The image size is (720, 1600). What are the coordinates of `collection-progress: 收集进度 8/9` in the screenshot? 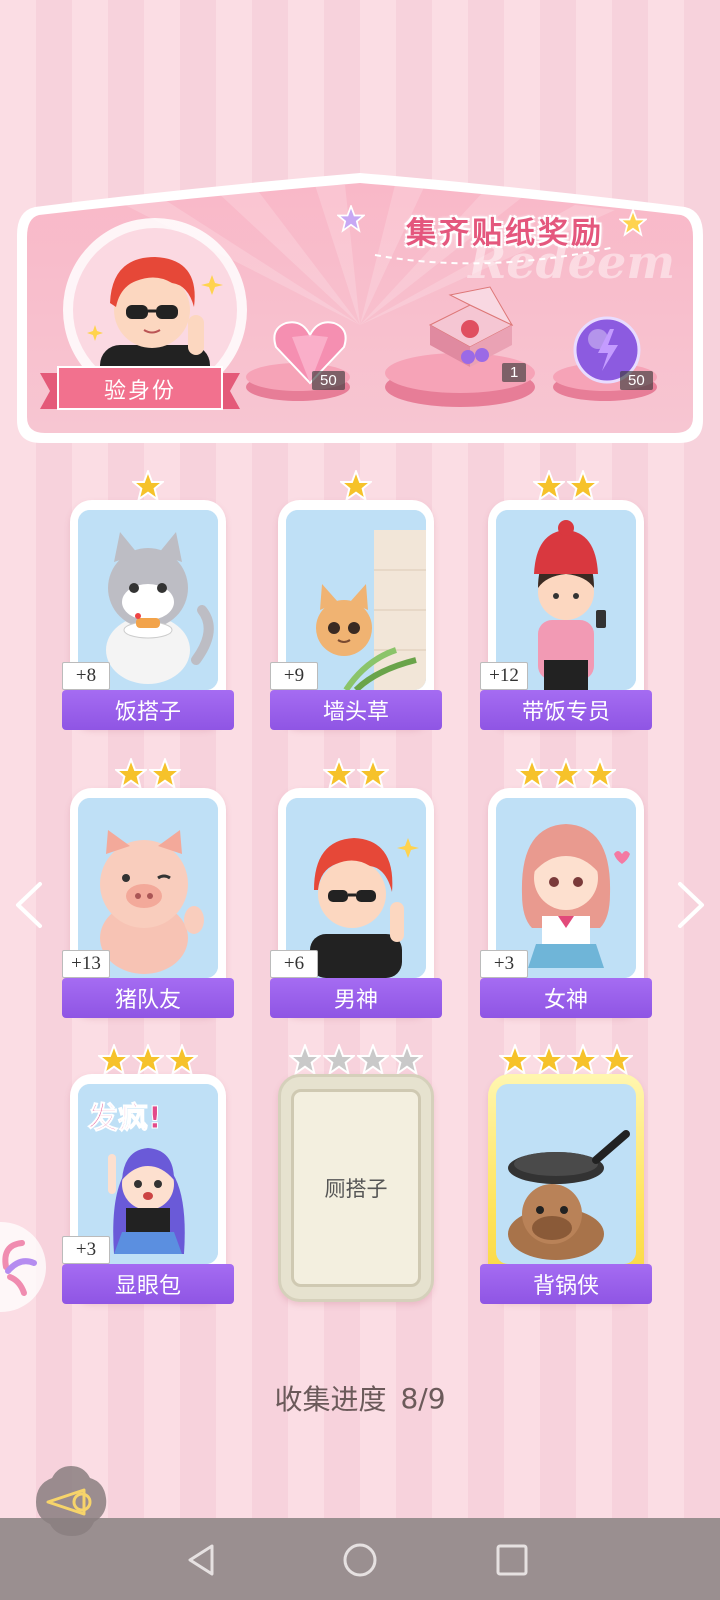 It's located at (360, 1398).